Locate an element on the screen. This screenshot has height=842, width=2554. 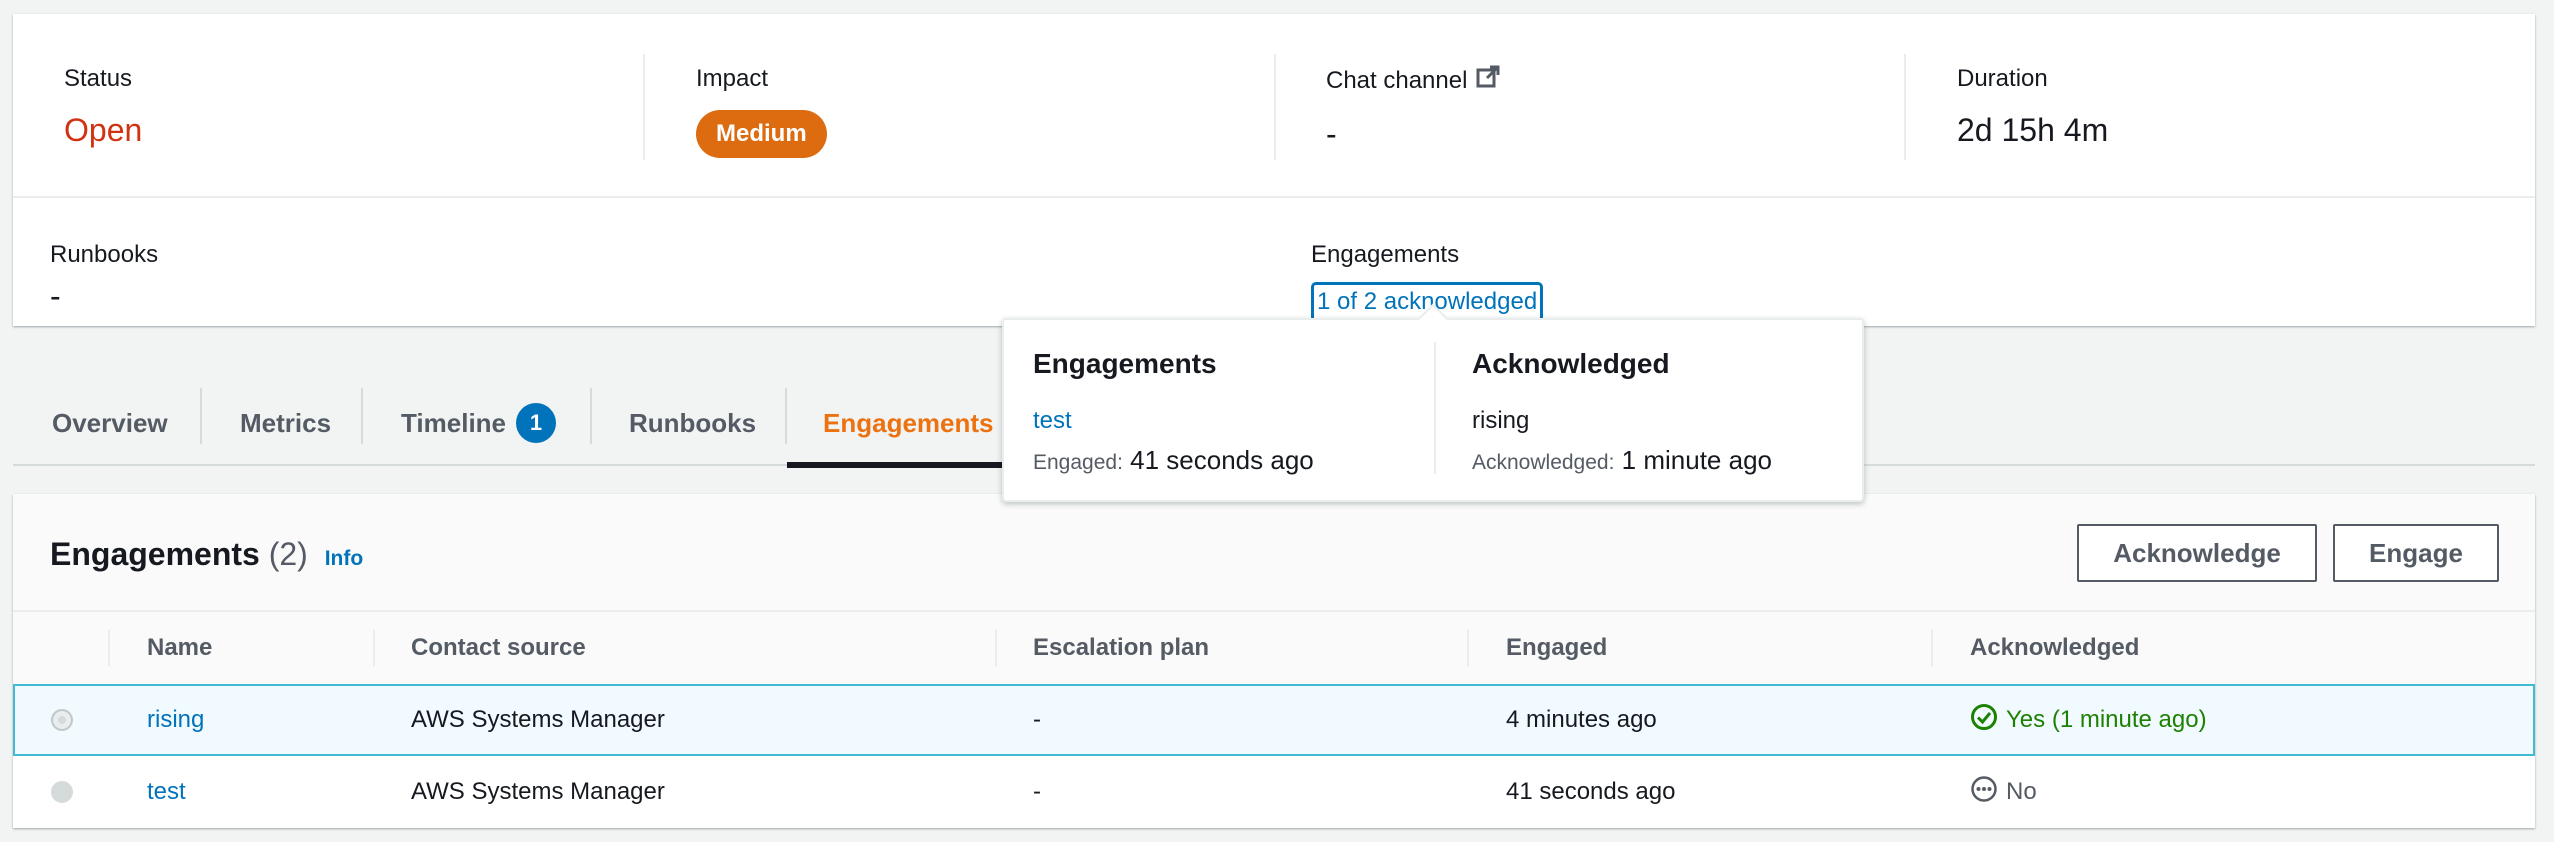
table-title: Engagements (2) Info is located at coordinates (207, 554).